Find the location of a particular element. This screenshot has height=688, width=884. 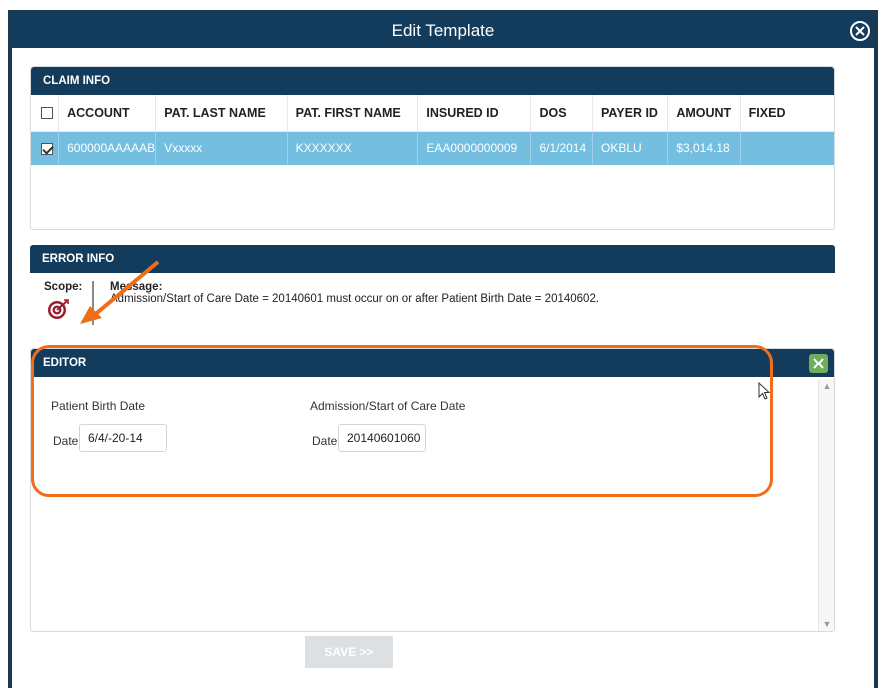

row-checkbox is located at coordinates (47, 149).